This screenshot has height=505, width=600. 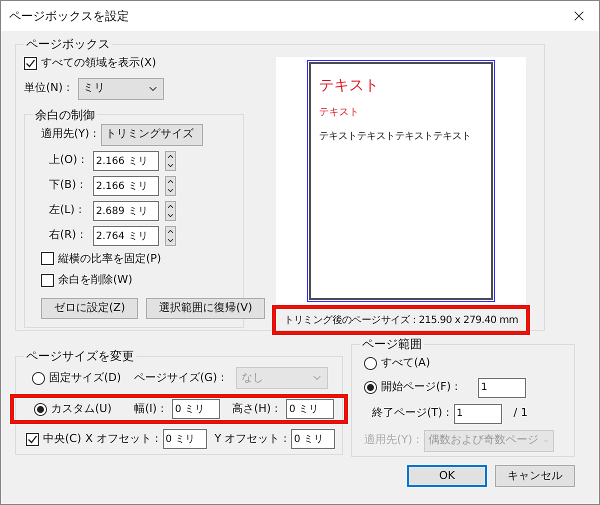 What do you see at coordinates (62, 438) in the screenshot?
I see `checkbox-label: 中央(C)` at bounding box center [62, 438].